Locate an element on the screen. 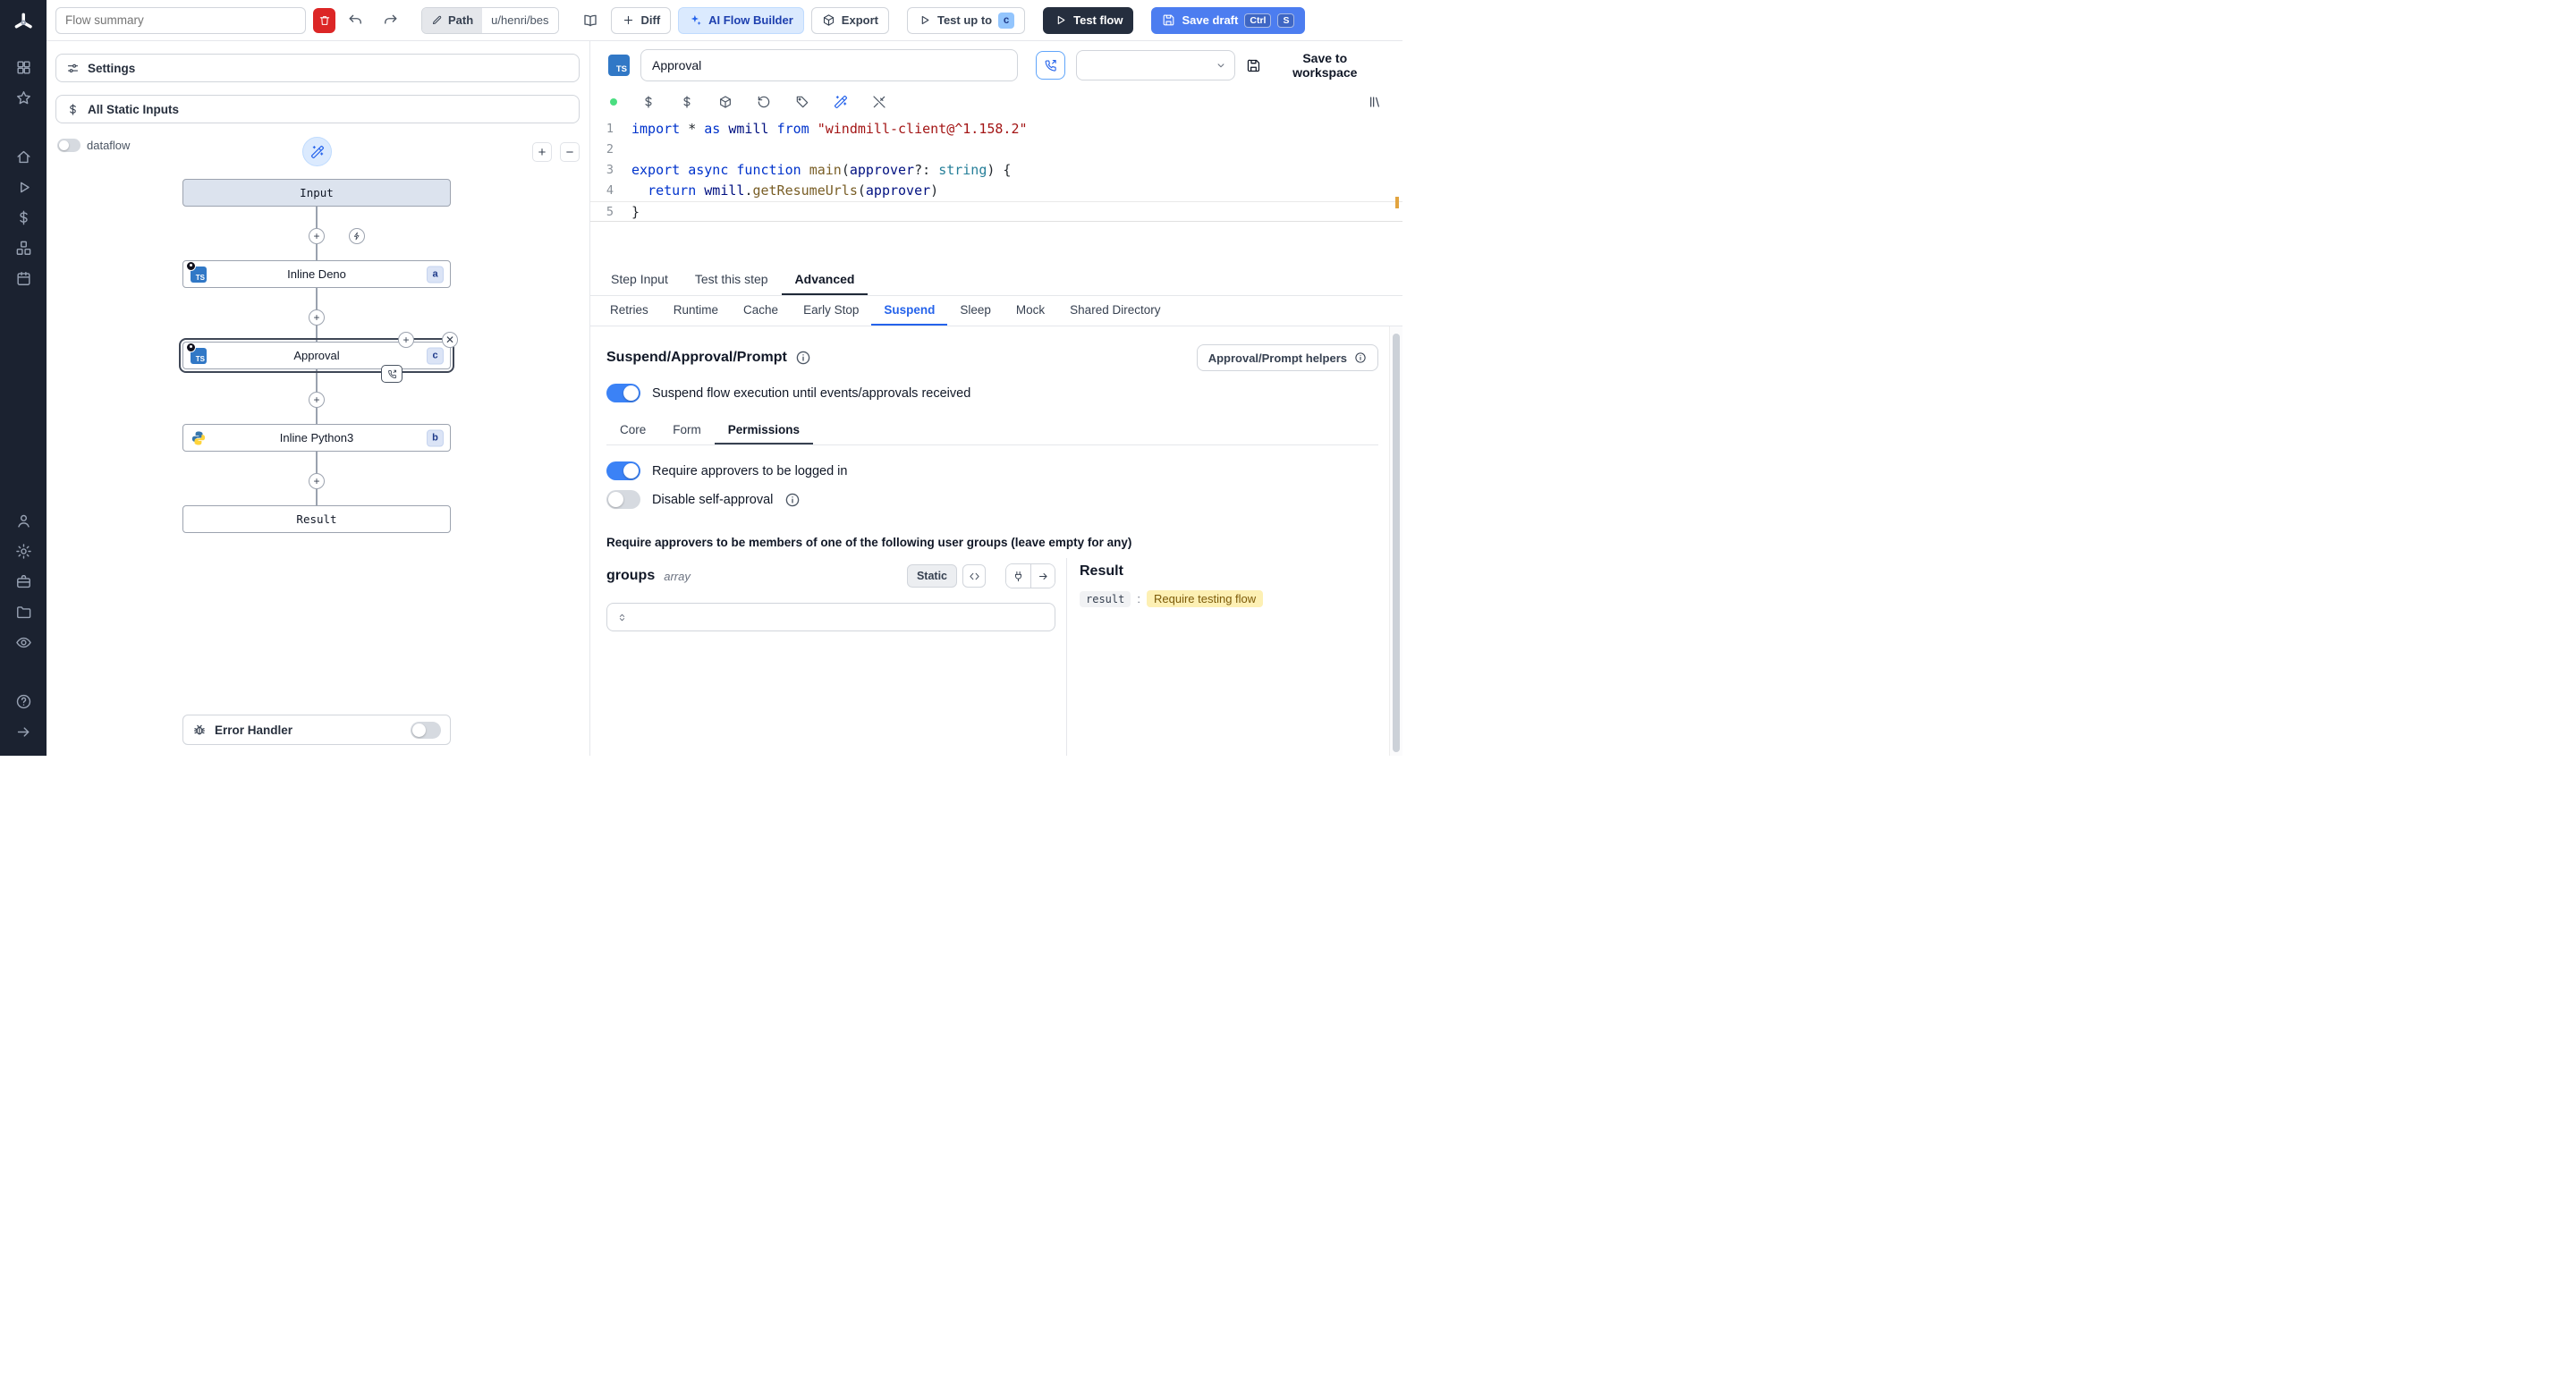 This screenshot has width=2576, height=1388. expression-mode-button is located at coordinates (974, 576).